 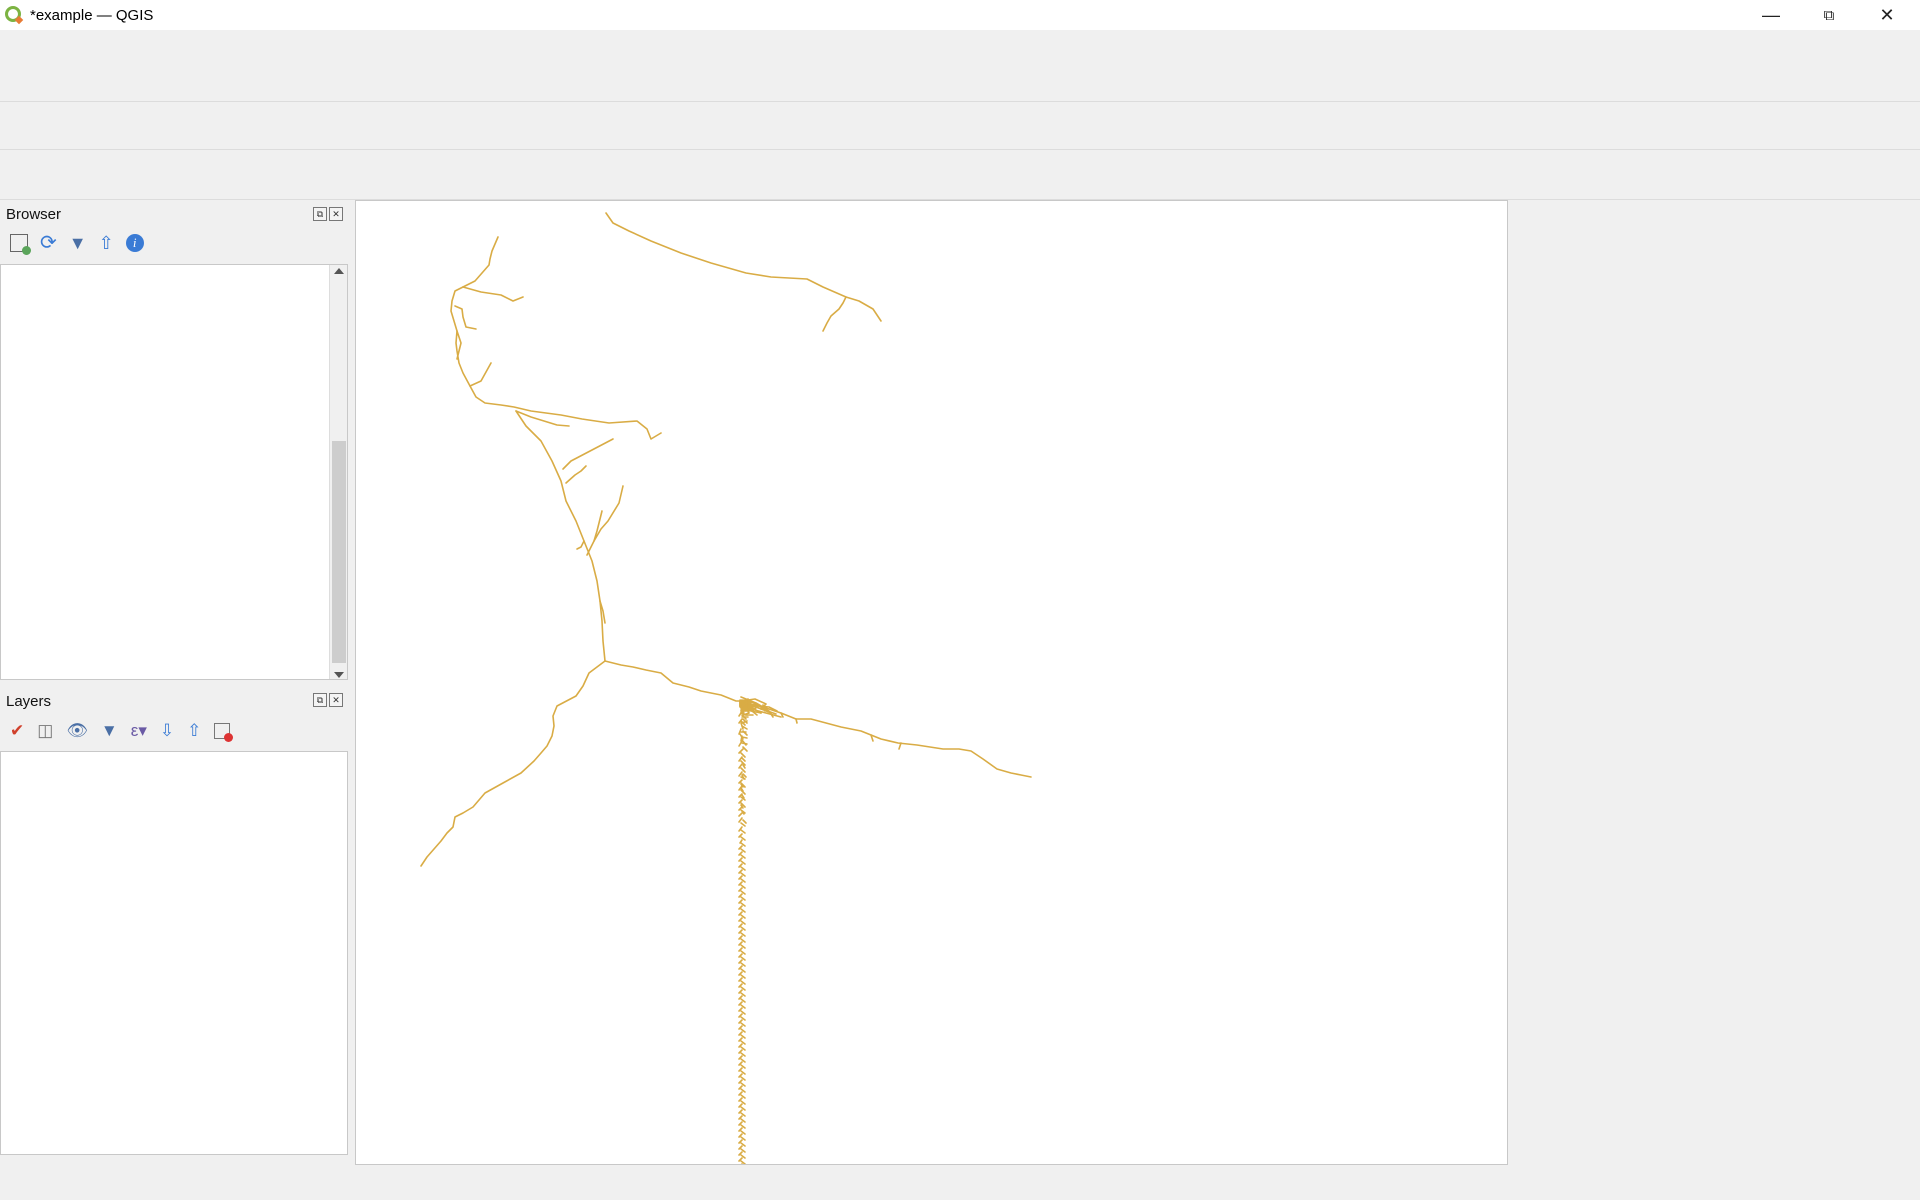 What do you see at coordinates (134, 243) in the screenshot?
I see `info-icon: i` at bounding box center [134, 243].